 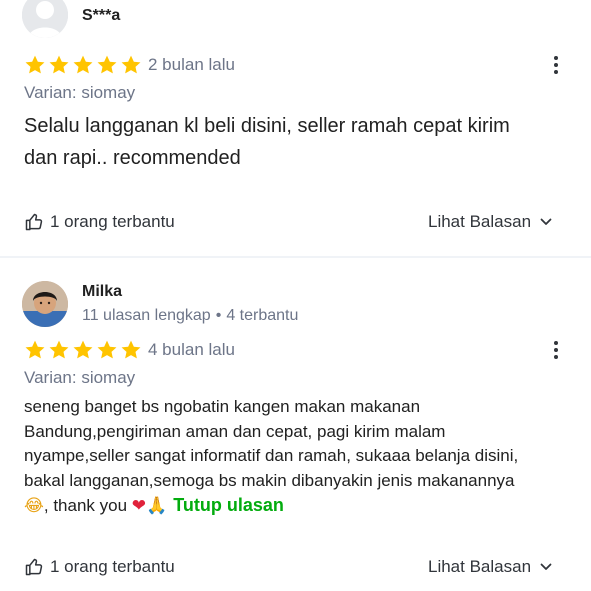 What do you see at coordinates (101, 16) in the screenshot?
I see `reviewer-name: S***a` at bounding box center [101, 16].